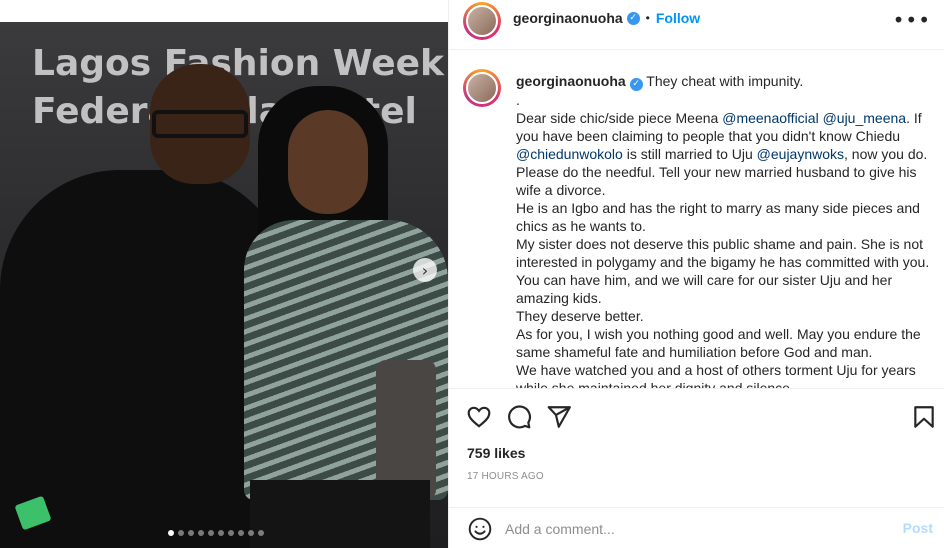 This screenshot has width=944, height=548. Describe the element at coordinates (496, 453) in the screenshot. I see `likes-count: 759 likes` at that location.